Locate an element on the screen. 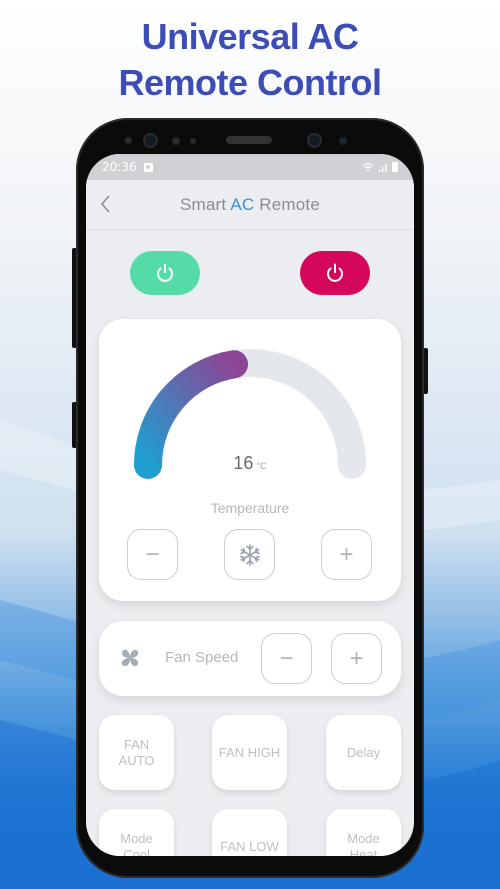 The width and height of the screenshot is (500, 889). fan-icon is located at coordinates (130, 658).